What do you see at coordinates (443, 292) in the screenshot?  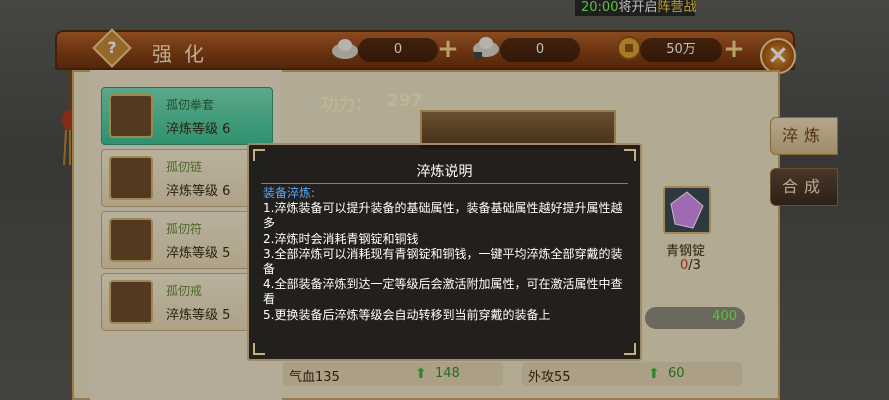 I see `dialog-line: 4.全部装备淬炼到达一定等级后会激活附加属性，可在激活属性中查看` at bounding box center [443, 292].